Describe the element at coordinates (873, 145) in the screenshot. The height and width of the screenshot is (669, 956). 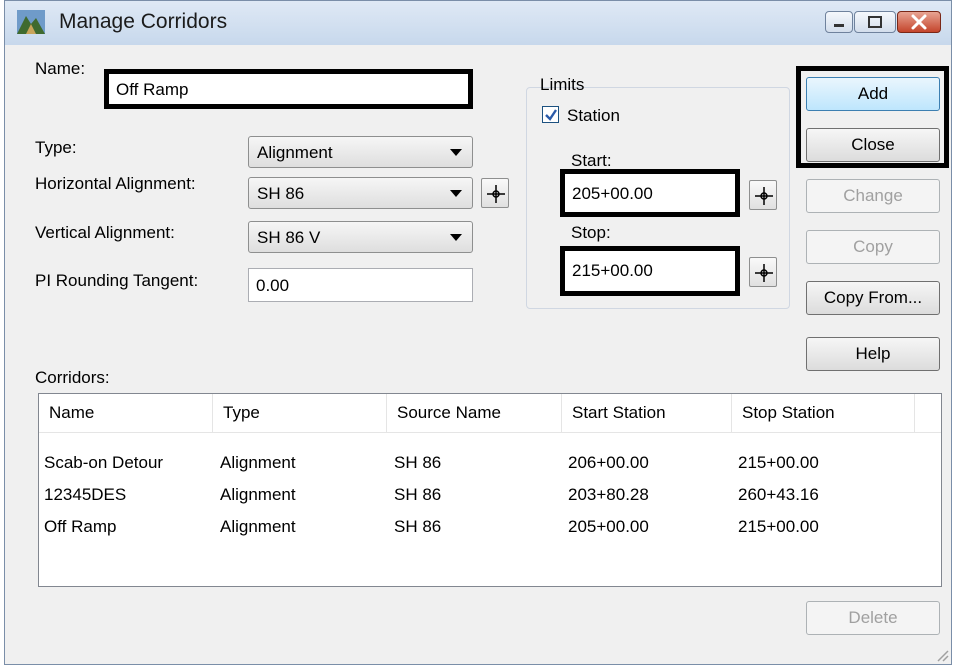
I see `close-button: Close` at that location.